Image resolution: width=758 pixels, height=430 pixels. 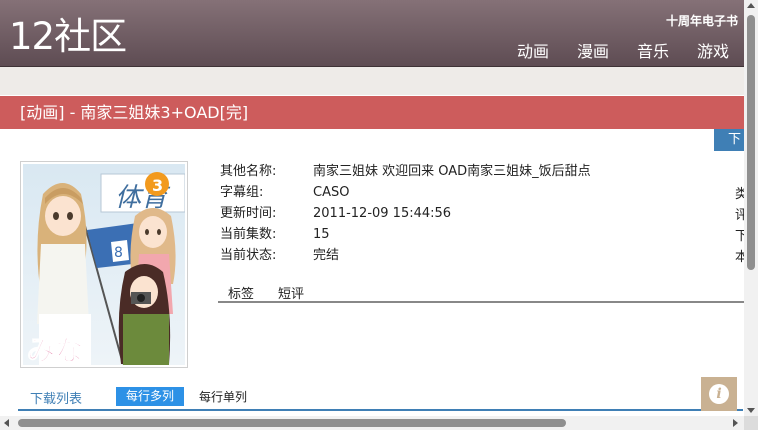 I want to click on download-list-bar: 下载列表 每行多列 每行单列, so click(x=380, y=398).